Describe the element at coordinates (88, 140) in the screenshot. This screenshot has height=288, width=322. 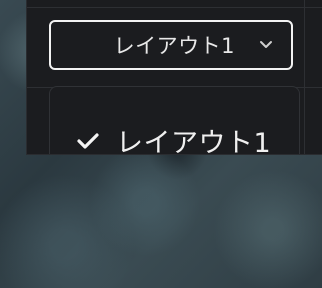
I see `check-icon` at that location.